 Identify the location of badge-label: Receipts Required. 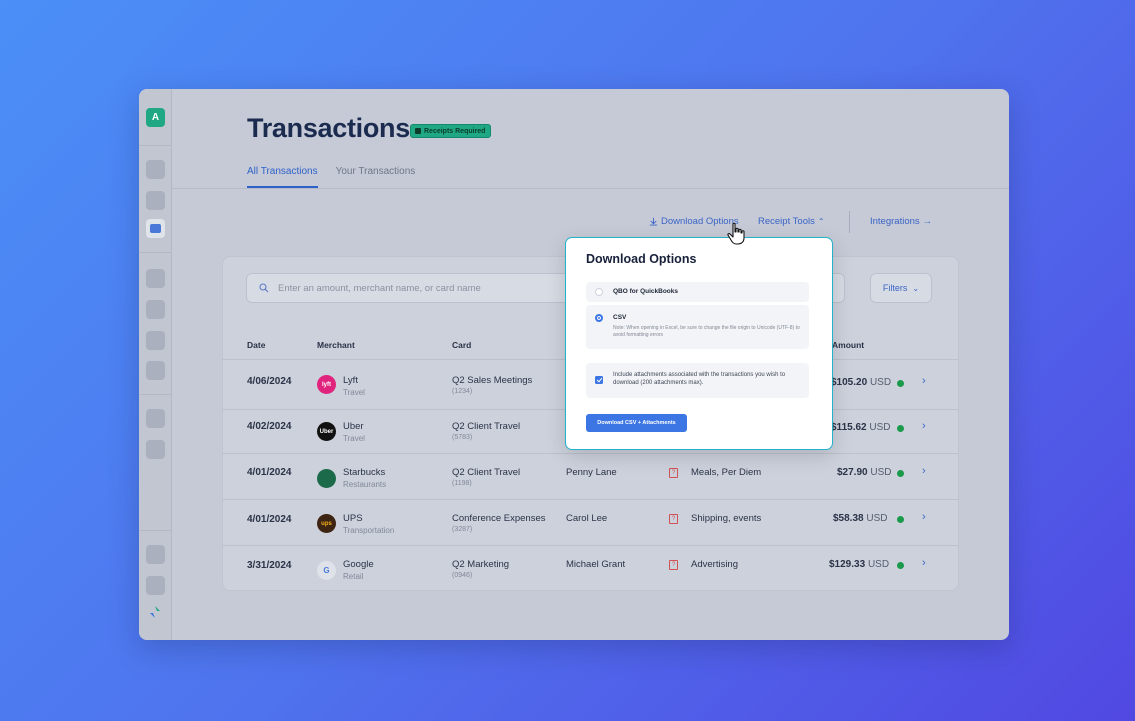
(455, 131).